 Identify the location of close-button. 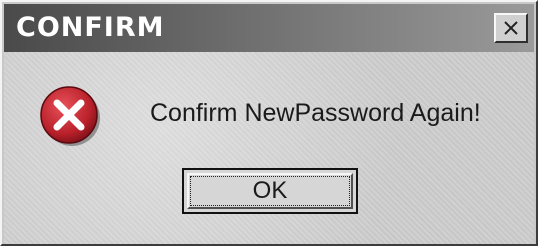
(511, 28).